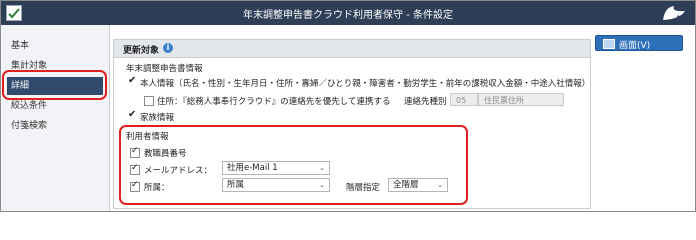 The width and height of the screenshot is (696, 240). I want to click on view-button: 画面(V), so click(639, 43).